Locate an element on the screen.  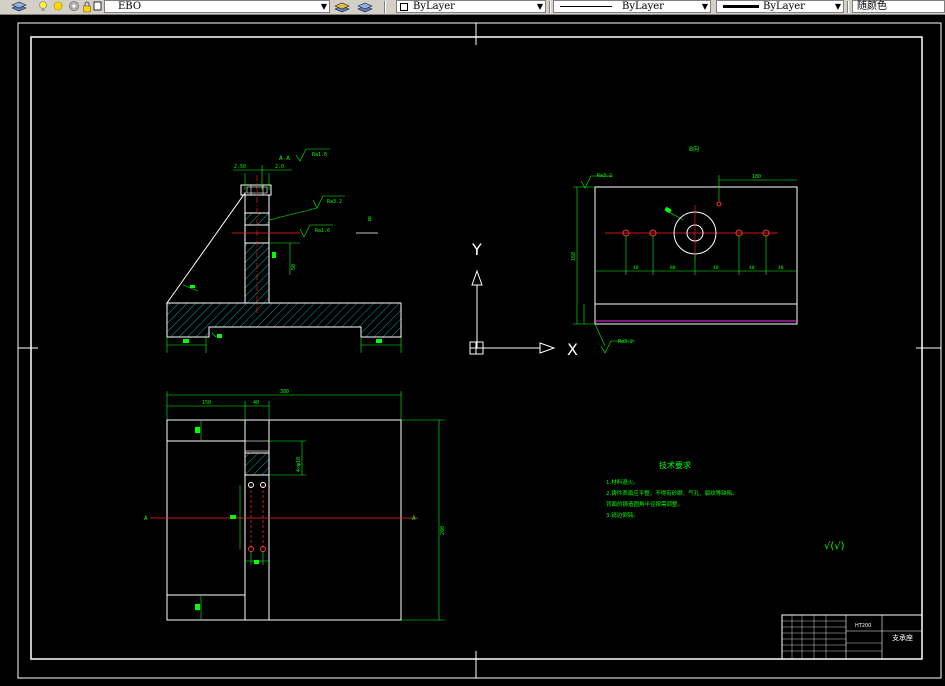
plotstyle-value: 随颜色 is located at coordinates (872, 6).